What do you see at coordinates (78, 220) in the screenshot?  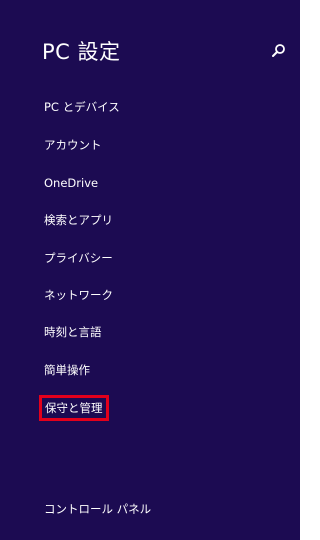 I see `nav-item-search-and-apps: 検索とアプリ` at bounding box center [78, 220].